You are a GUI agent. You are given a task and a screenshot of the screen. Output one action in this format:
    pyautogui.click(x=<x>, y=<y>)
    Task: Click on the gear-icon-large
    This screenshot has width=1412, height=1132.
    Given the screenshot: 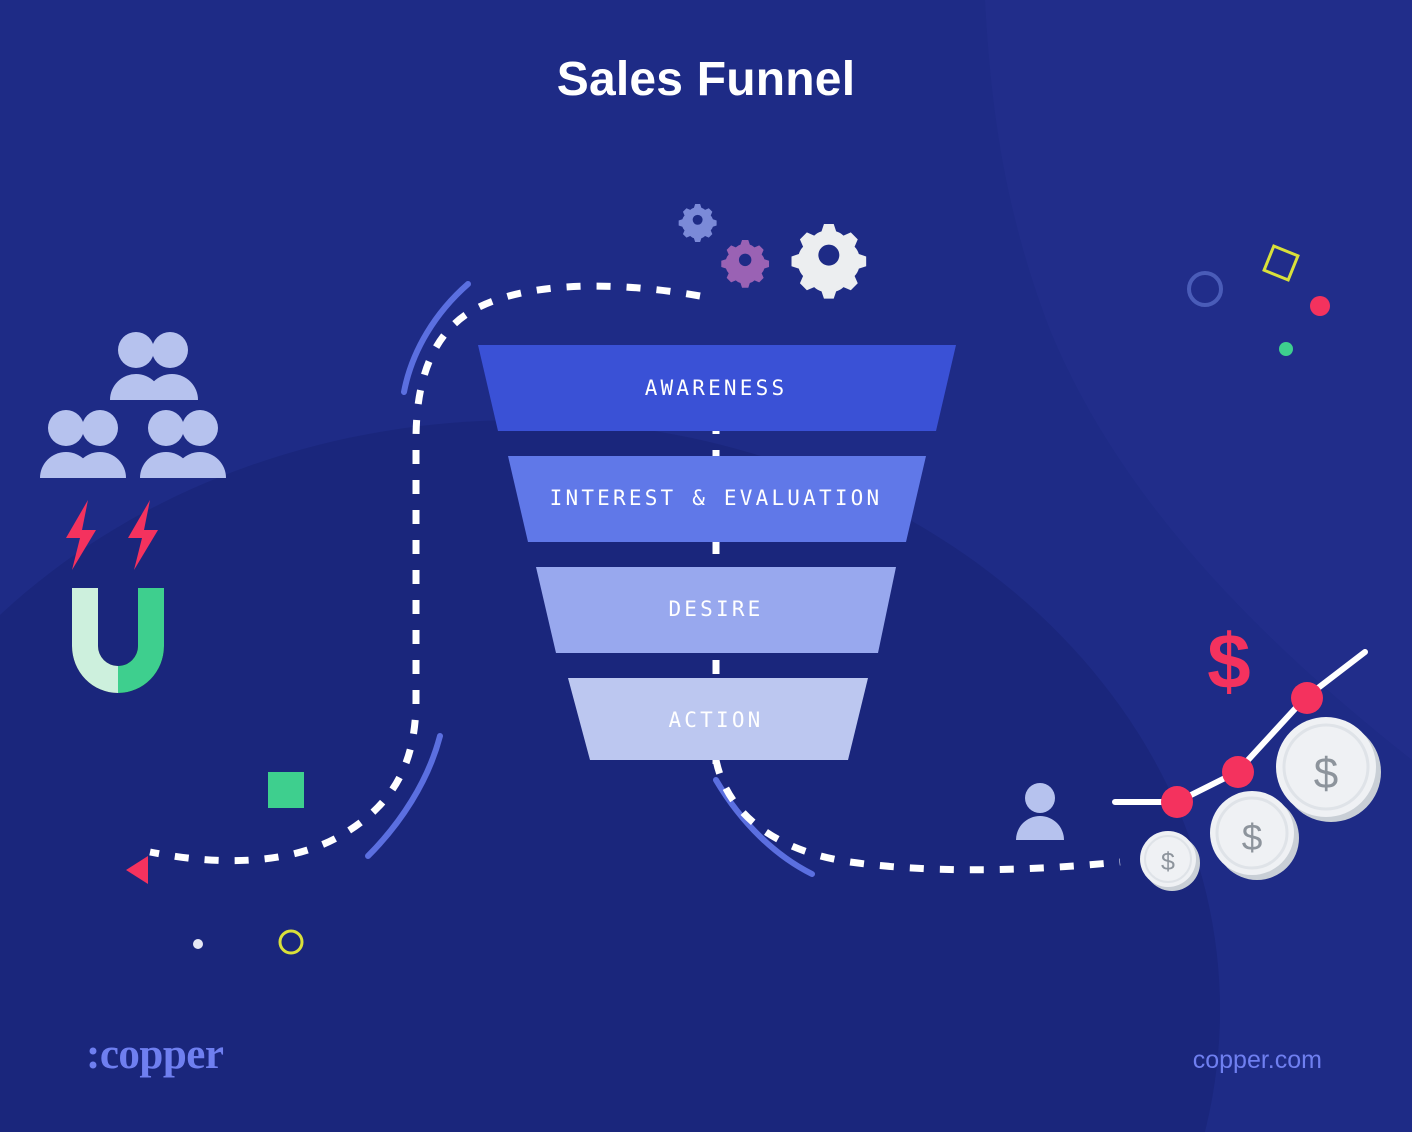 What is the action you would take?
    pyautogui.click(x=829, y=261)
    